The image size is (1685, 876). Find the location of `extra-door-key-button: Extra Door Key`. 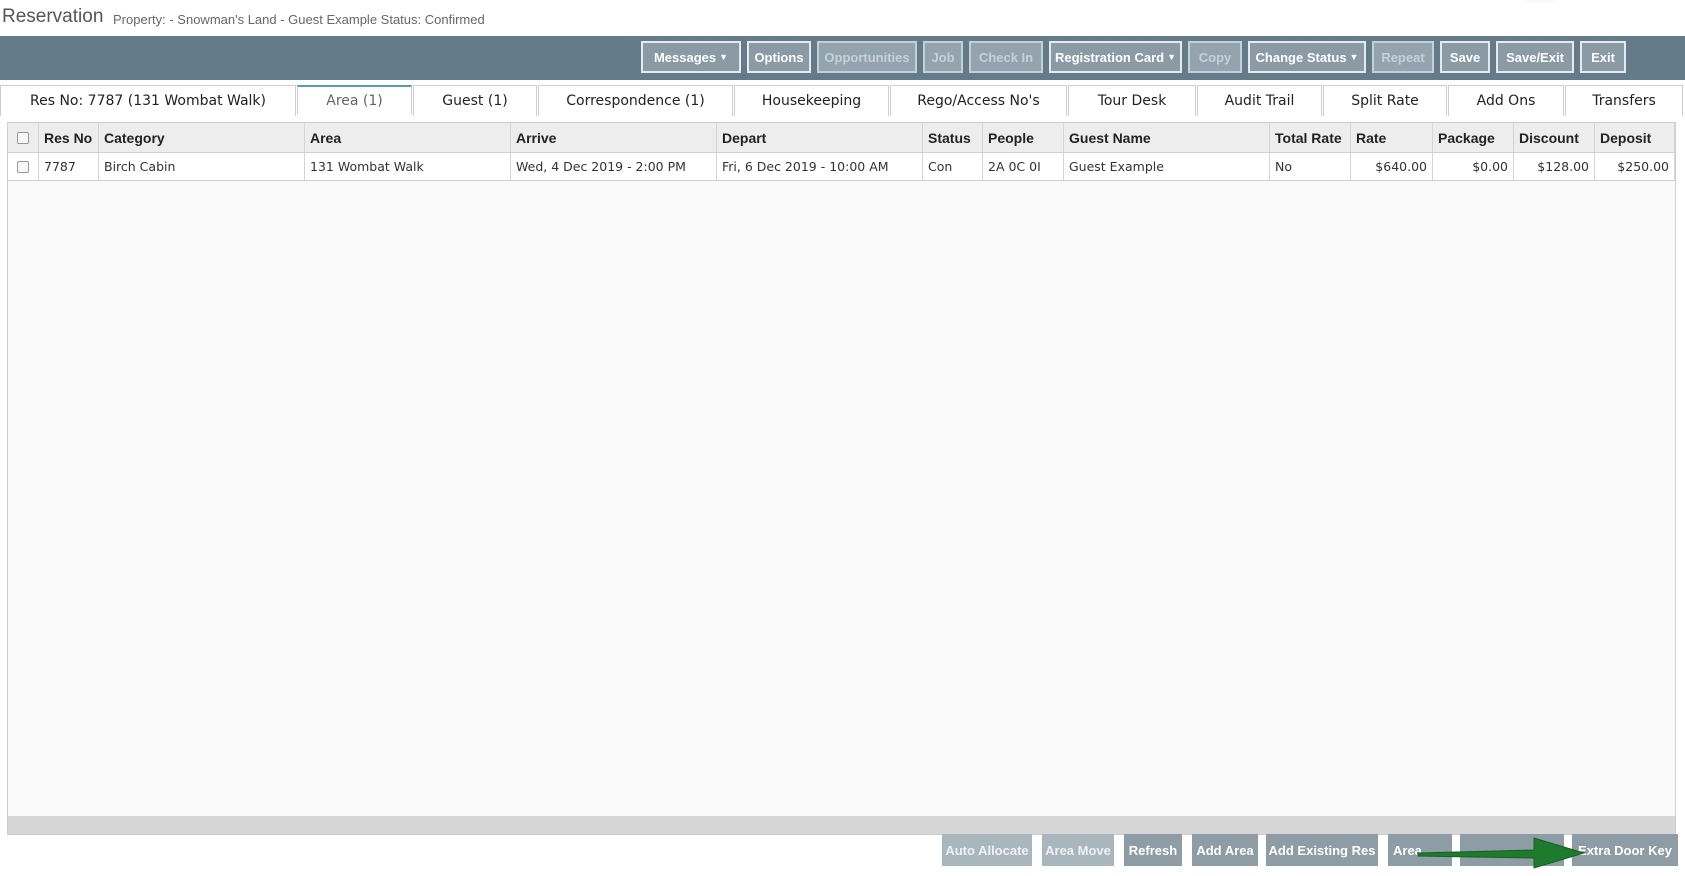

extra-door-key-button: Extra Door Key is located at coordinates (1625, 850).